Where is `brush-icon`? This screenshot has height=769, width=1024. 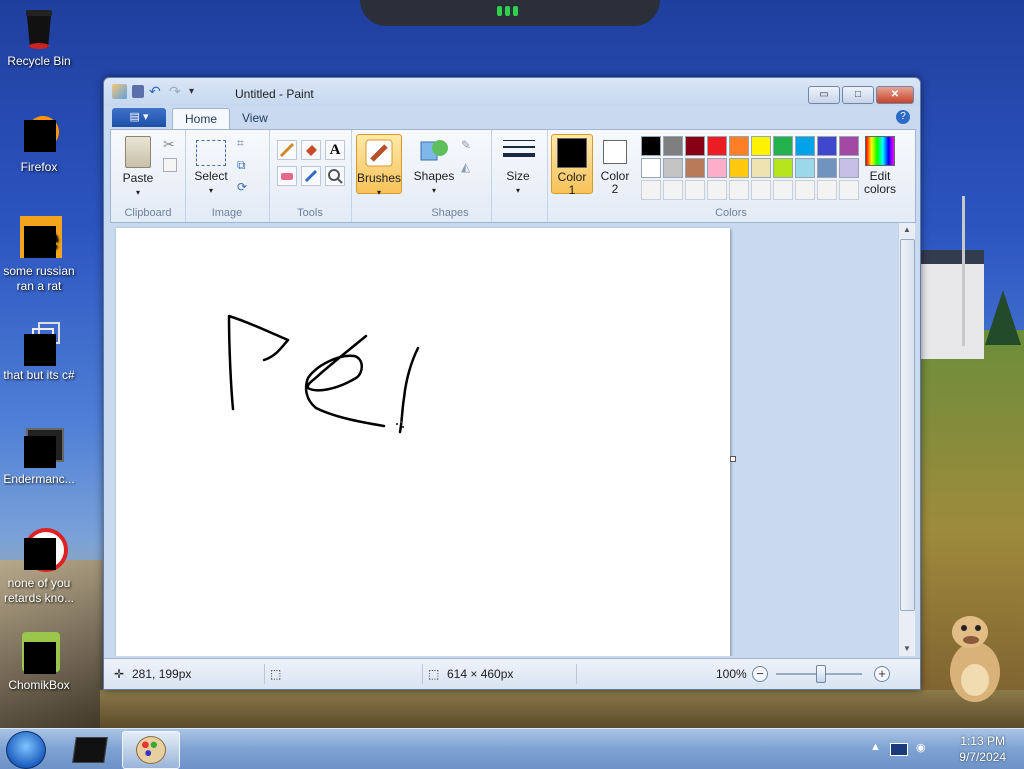 brush-icon is located at coordinates (379, 153).